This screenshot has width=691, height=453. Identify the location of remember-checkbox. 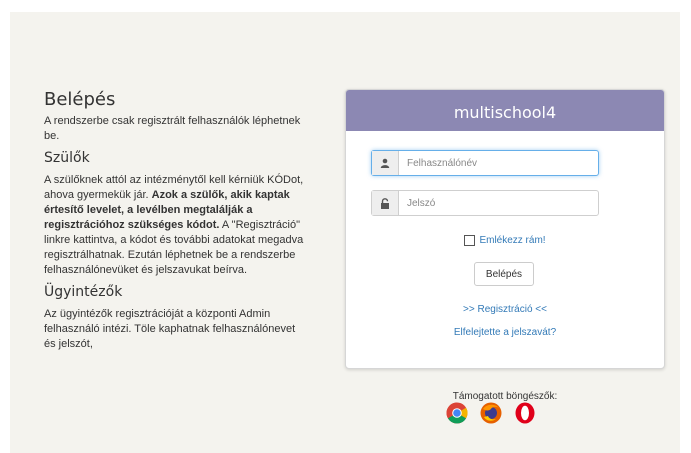
(470, 240).